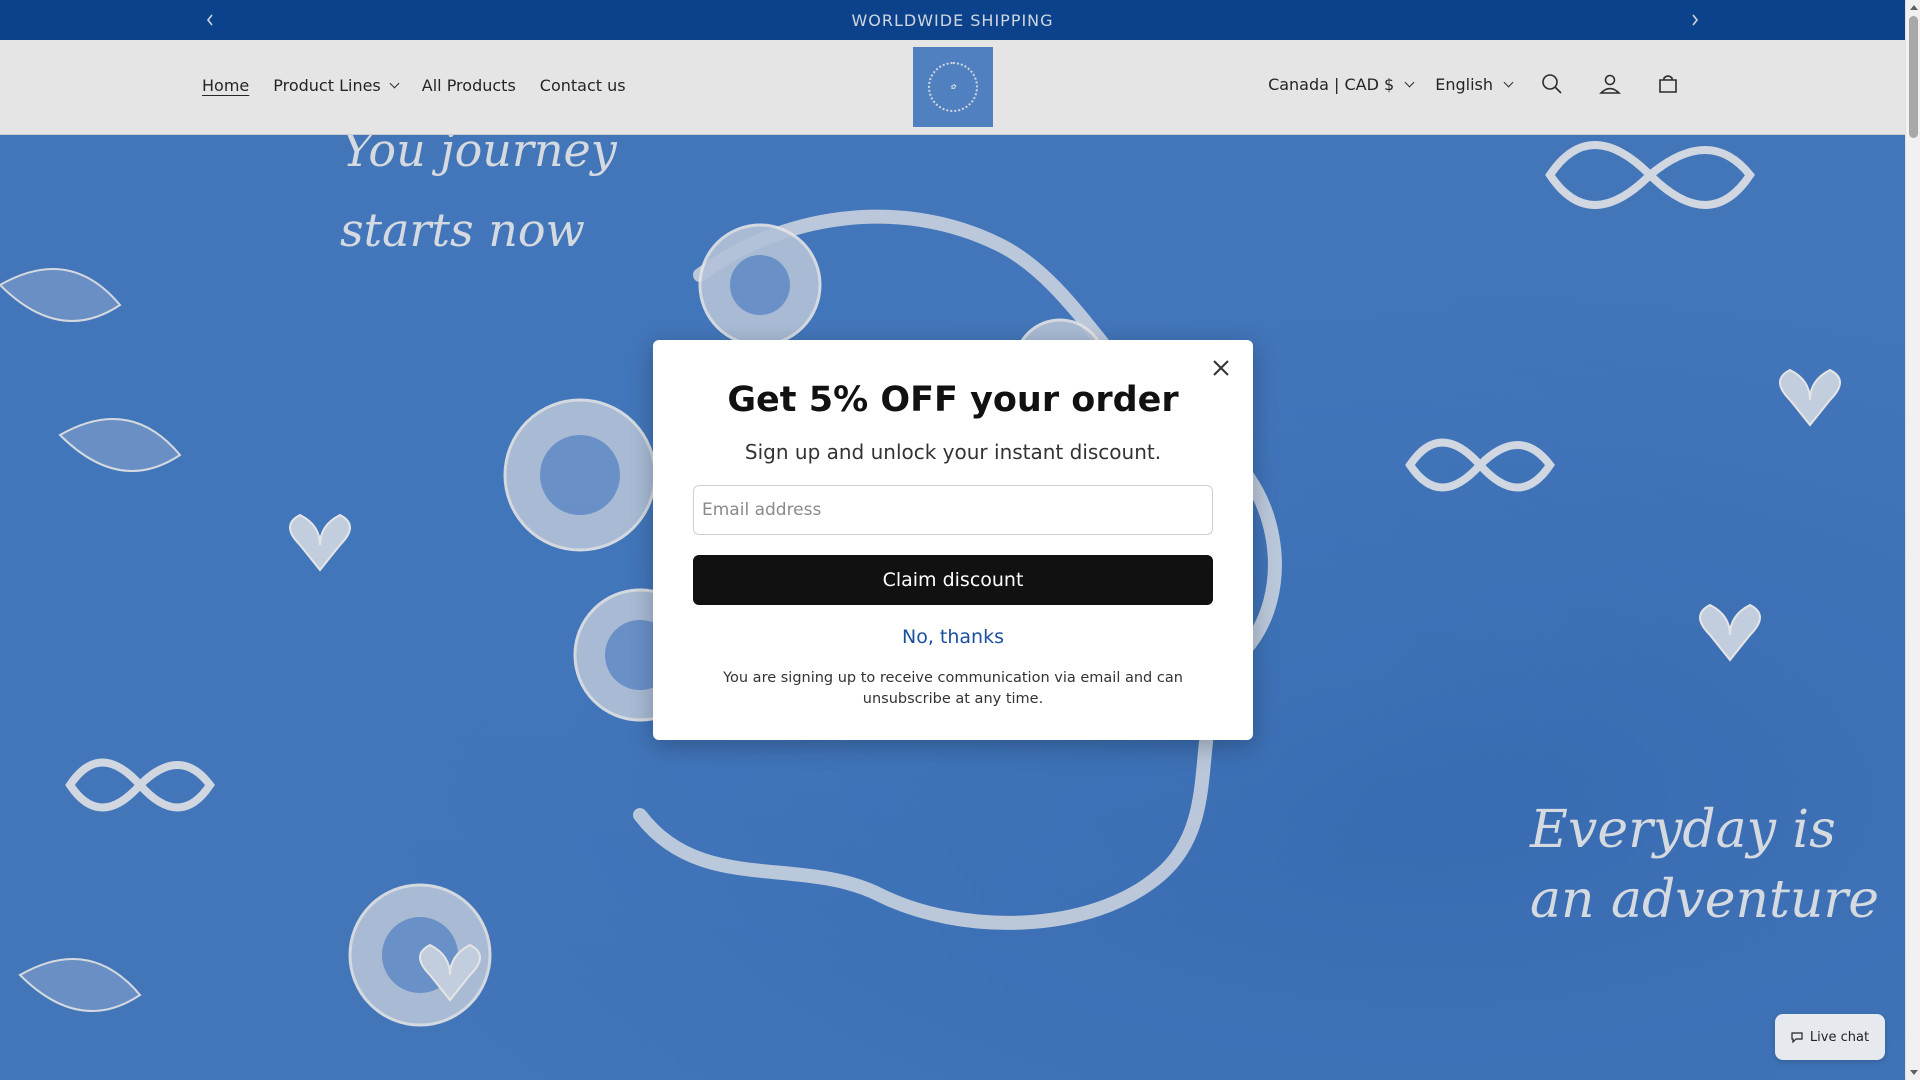  I want to click on live-chat-button: Live chat, so click(1830, 1037).